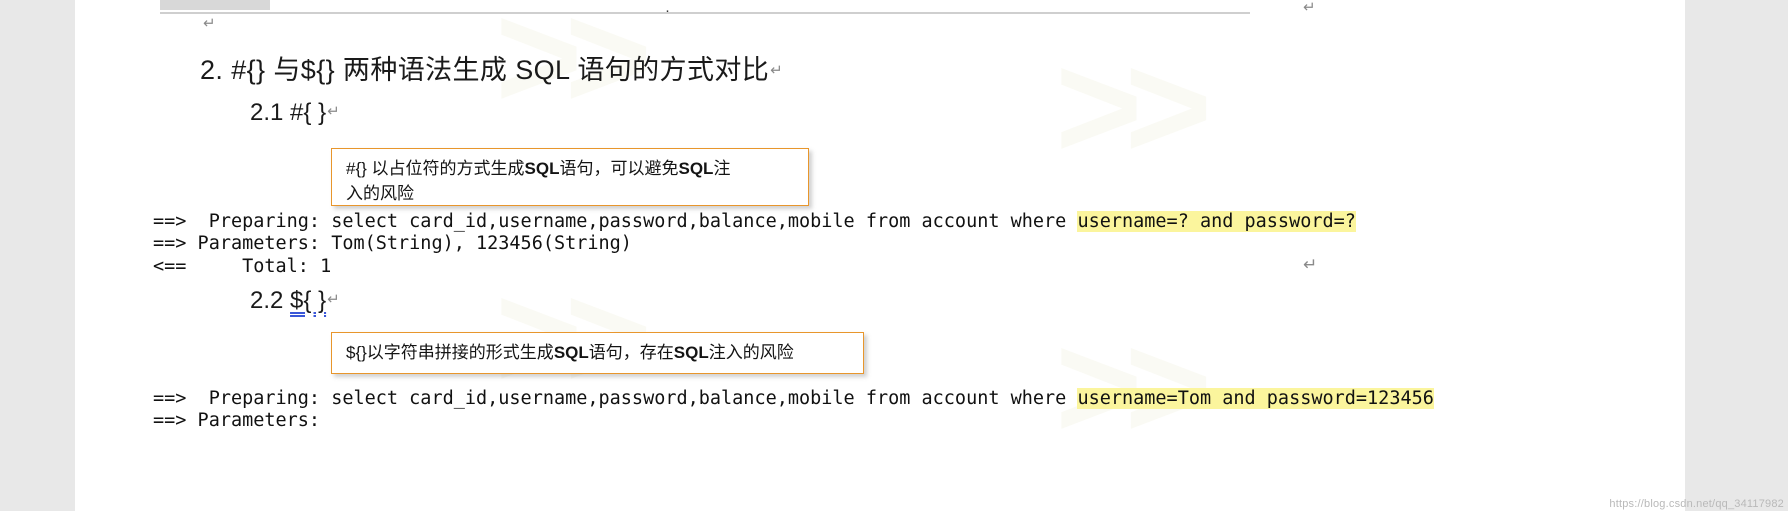  Describe the element at coordinates (270, 300) in the screenshot. I see `heading-section-2-2-number: 2.2` at that location.